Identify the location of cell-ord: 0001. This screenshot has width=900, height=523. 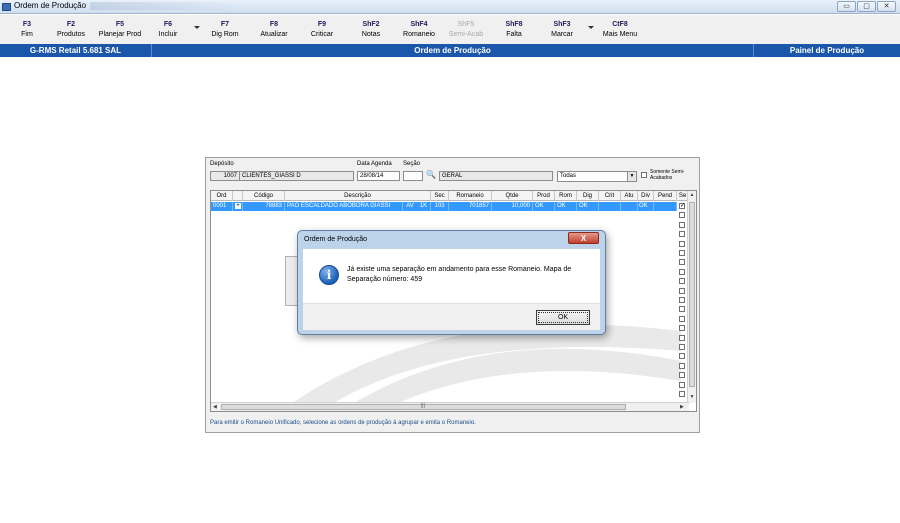
(222, 206).